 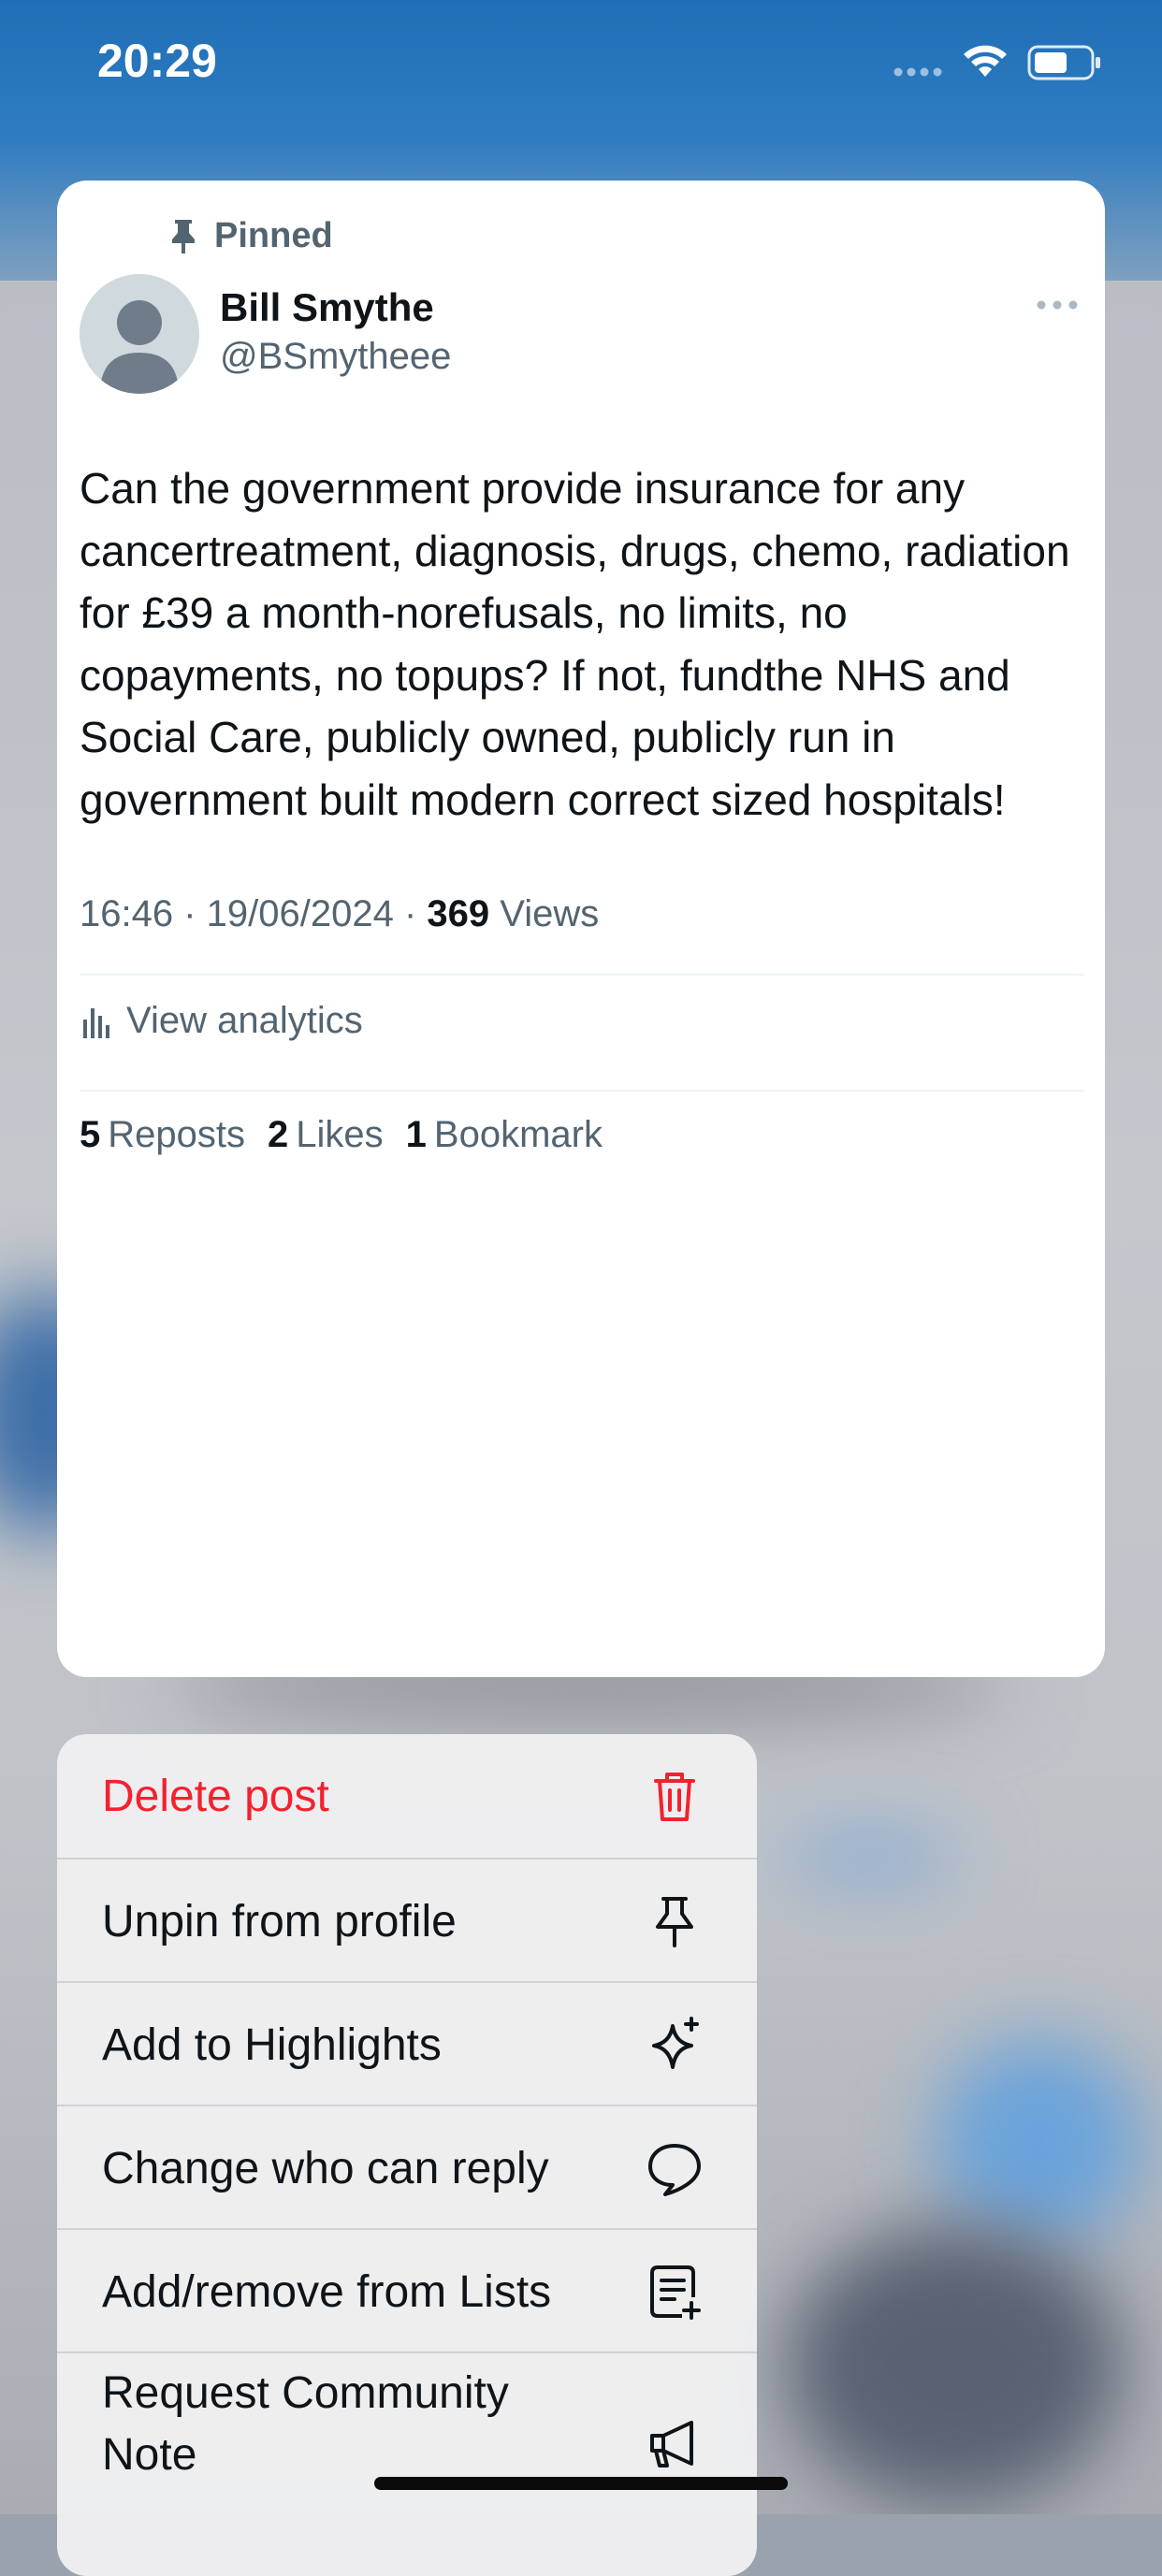 What do you see at coordinates (581, 65) in the screenshot?
I see `status-bar: 20:29` at bounding box center [581, 65].